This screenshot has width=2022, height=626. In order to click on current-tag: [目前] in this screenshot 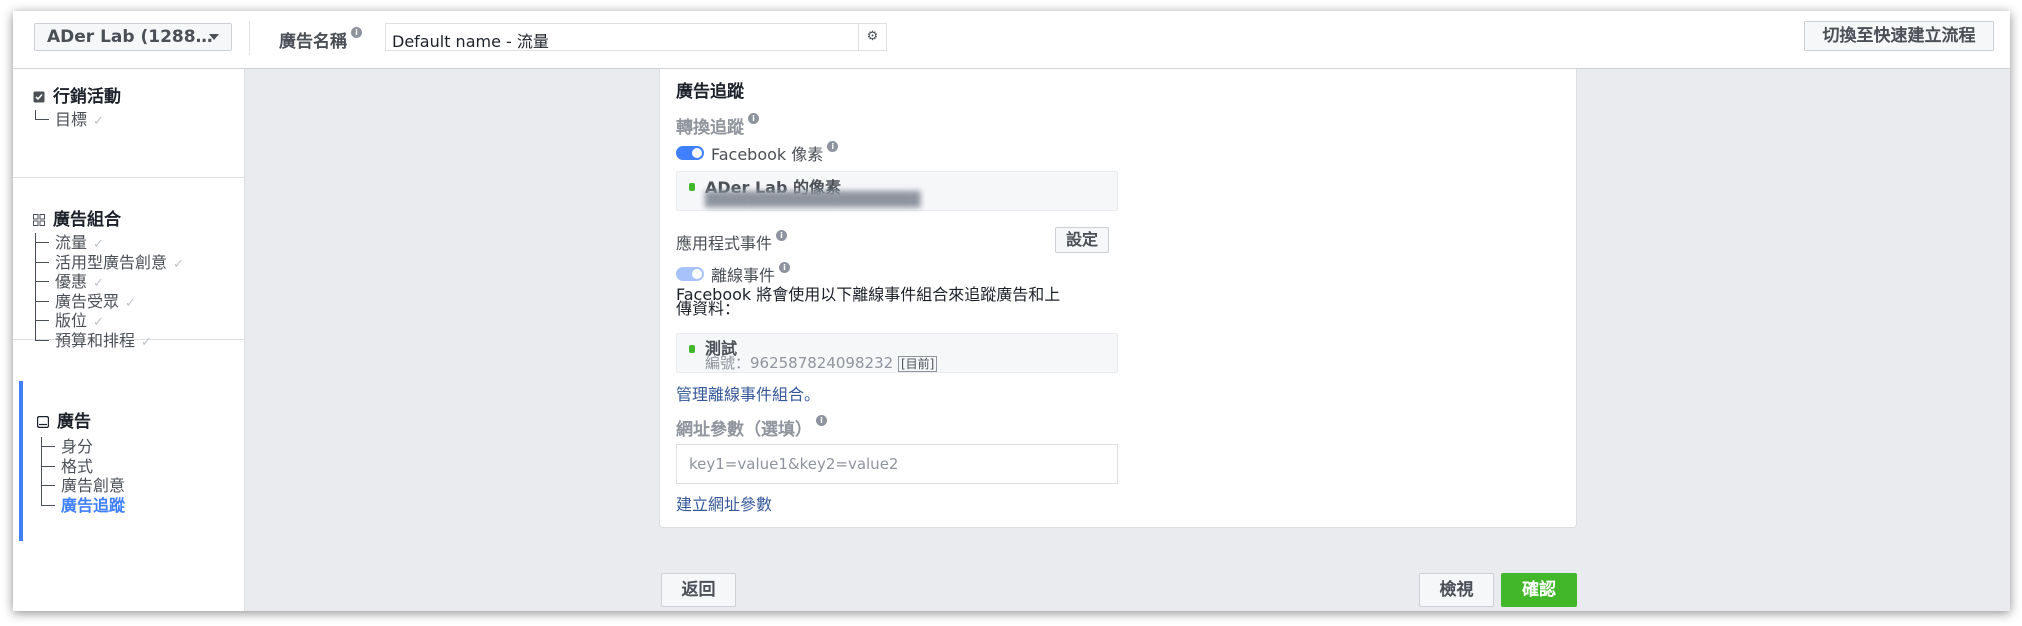, I will do `click(917, 364)`.